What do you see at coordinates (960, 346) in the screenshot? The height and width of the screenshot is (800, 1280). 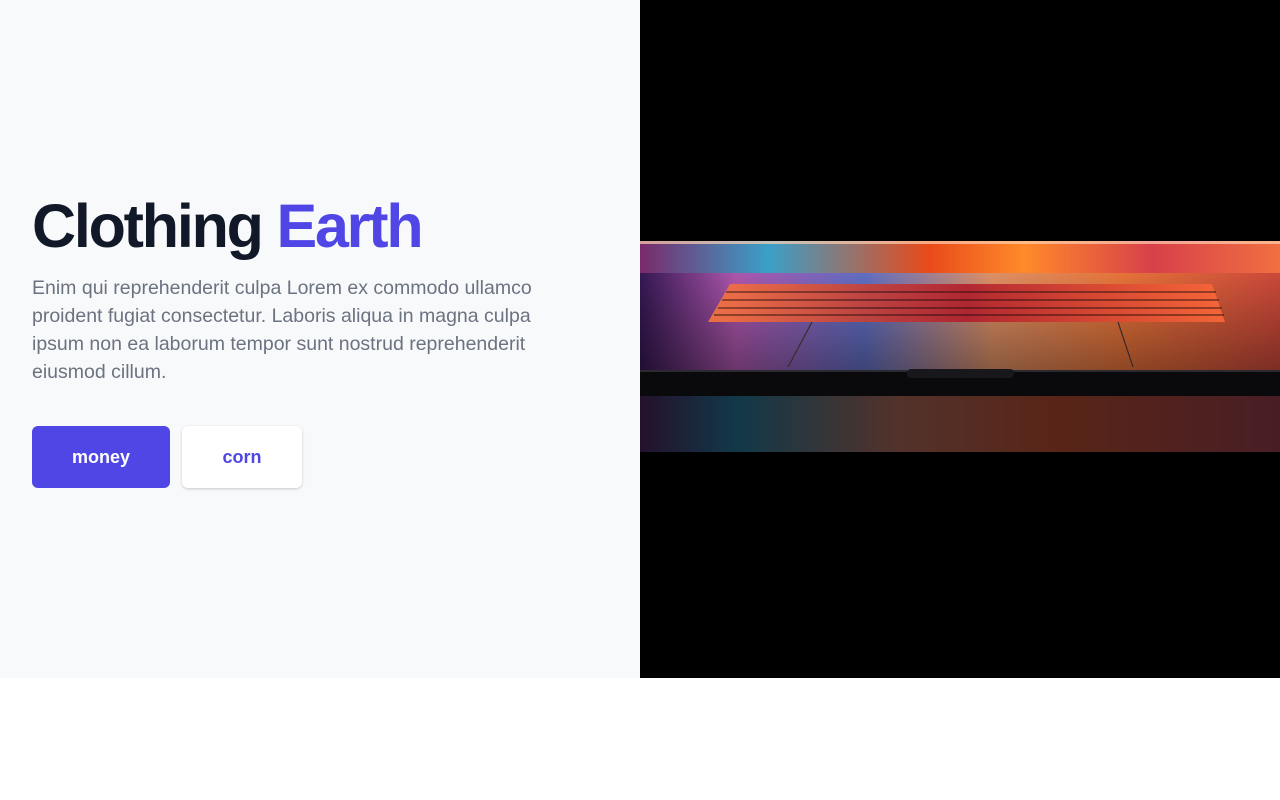 I see `laptop-photo` at bounding box center [960, 346].